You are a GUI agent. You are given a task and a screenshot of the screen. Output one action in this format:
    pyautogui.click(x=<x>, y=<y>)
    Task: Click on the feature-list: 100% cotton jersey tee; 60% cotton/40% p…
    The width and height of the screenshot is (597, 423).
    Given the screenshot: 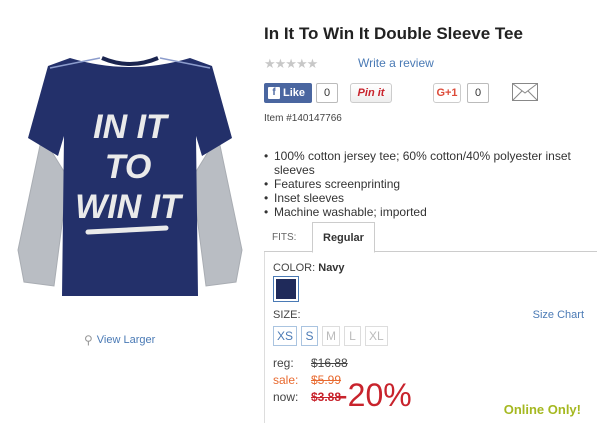 What is the action you would take?
    pyautogui.click(x=424, y=184)
    